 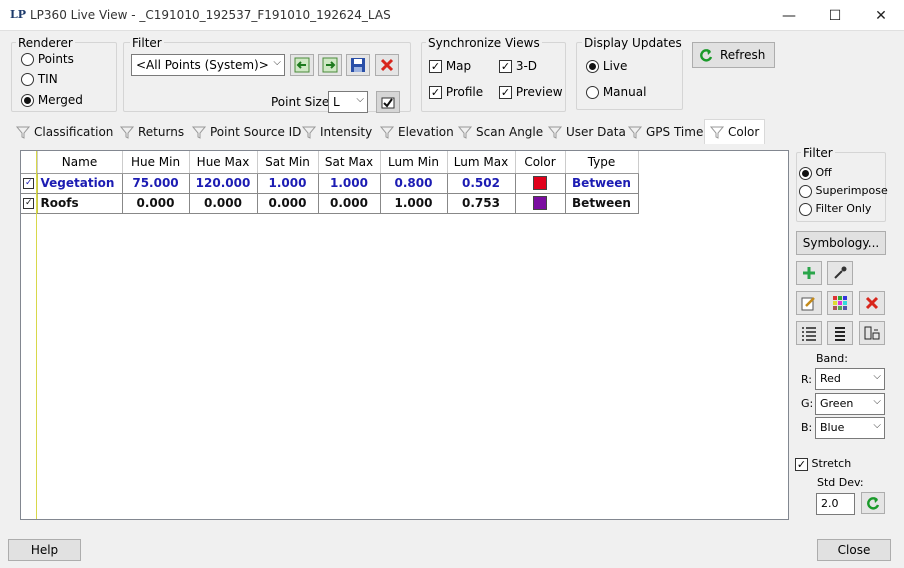 I want to click on chevron-down-icon: ⌵, so click(x=360, y=99).